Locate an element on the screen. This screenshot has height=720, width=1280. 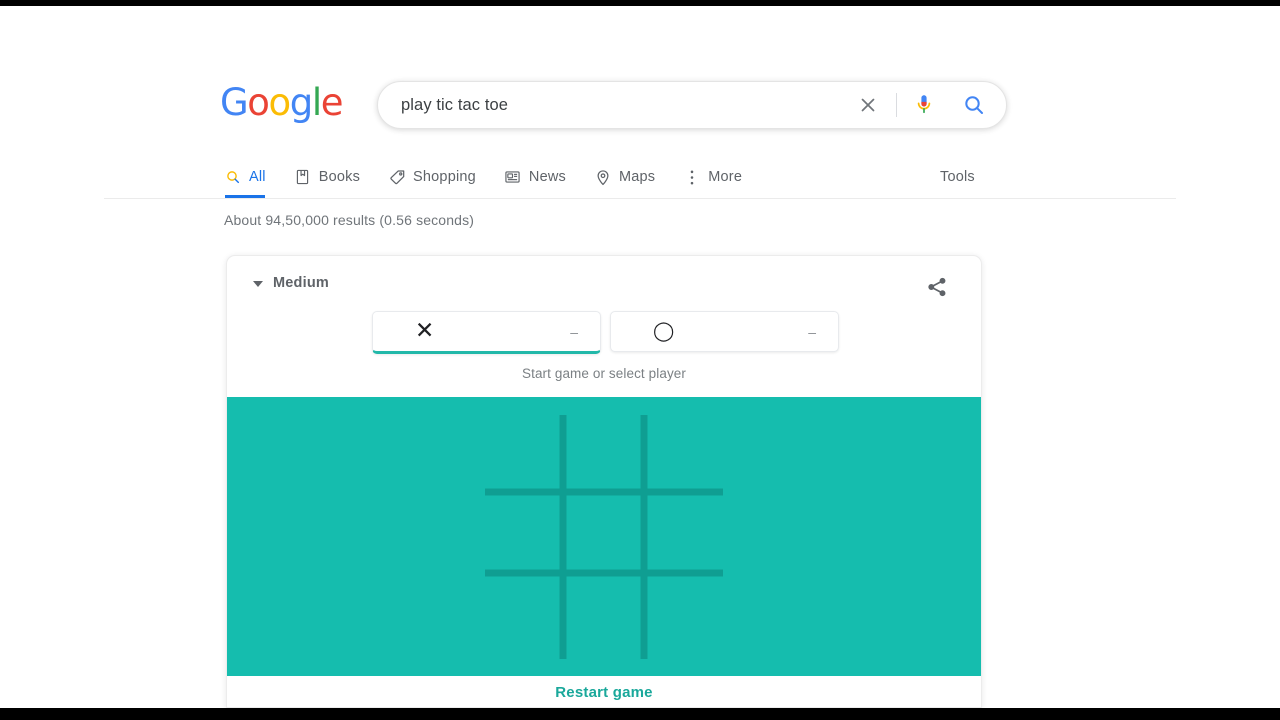
o-mark-icon: ◯ is located at coordinates (664, 331).